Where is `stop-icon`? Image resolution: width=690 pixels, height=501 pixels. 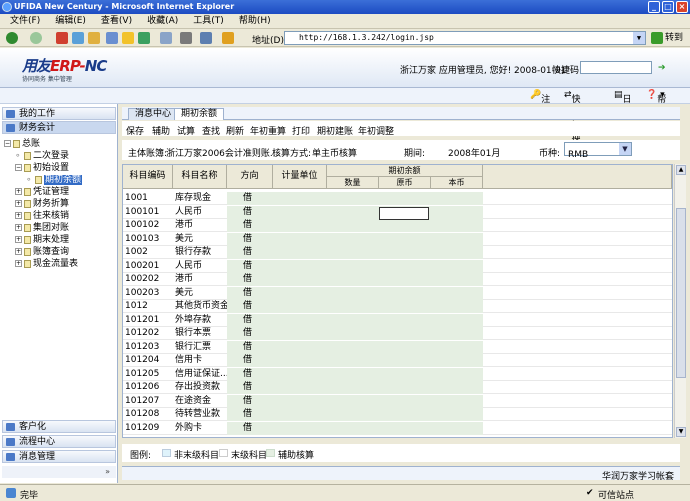
stop-icon is located at coordinates (62, 38).